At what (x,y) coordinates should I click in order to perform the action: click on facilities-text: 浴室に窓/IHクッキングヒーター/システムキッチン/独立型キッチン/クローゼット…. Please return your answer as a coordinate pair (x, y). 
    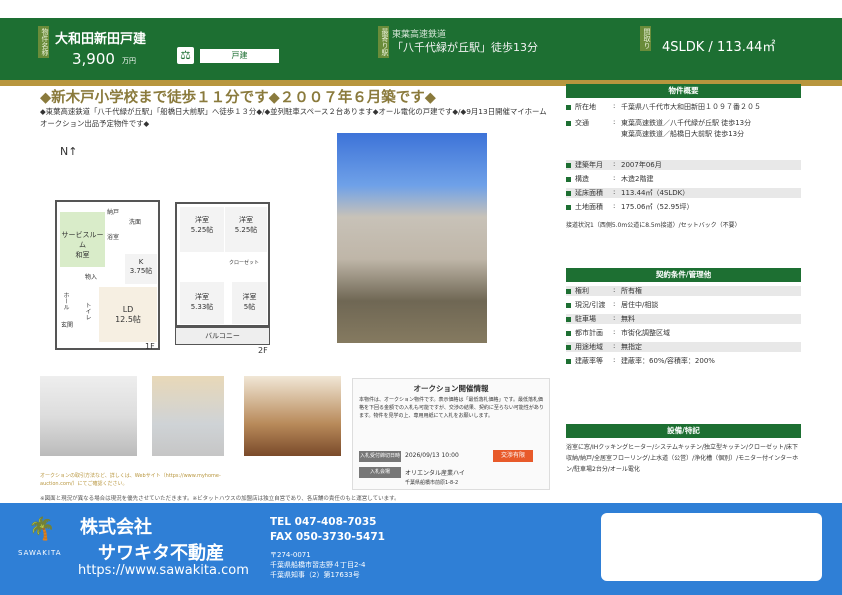
    Looking at the image, I should click on (682, 458).